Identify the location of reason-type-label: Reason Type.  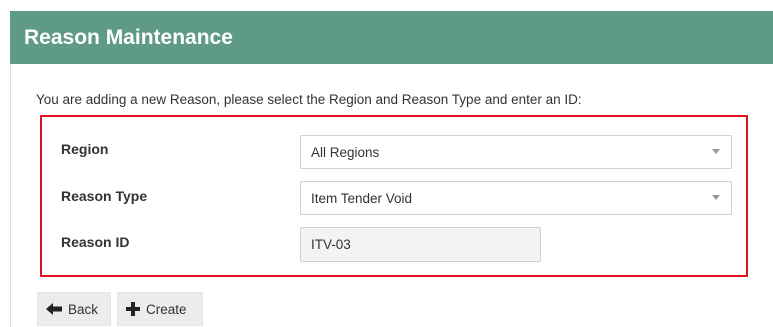
(104, 196).